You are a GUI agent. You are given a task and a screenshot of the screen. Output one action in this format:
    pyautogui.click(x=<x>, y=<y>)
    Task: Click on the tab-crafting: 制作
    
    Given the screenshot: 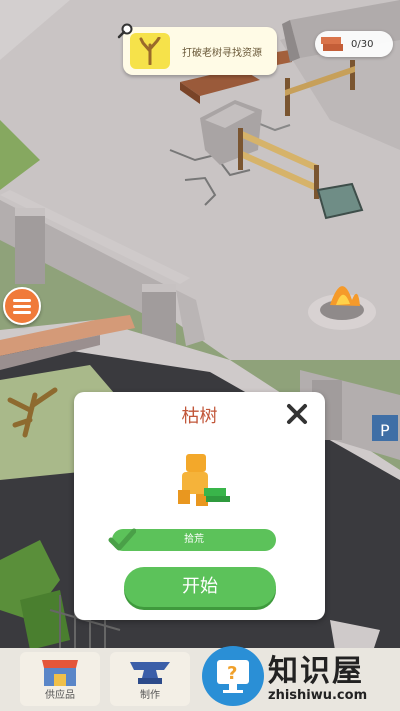 What is the action you would take?
    pyautogui.click(x=150, y=679)
    